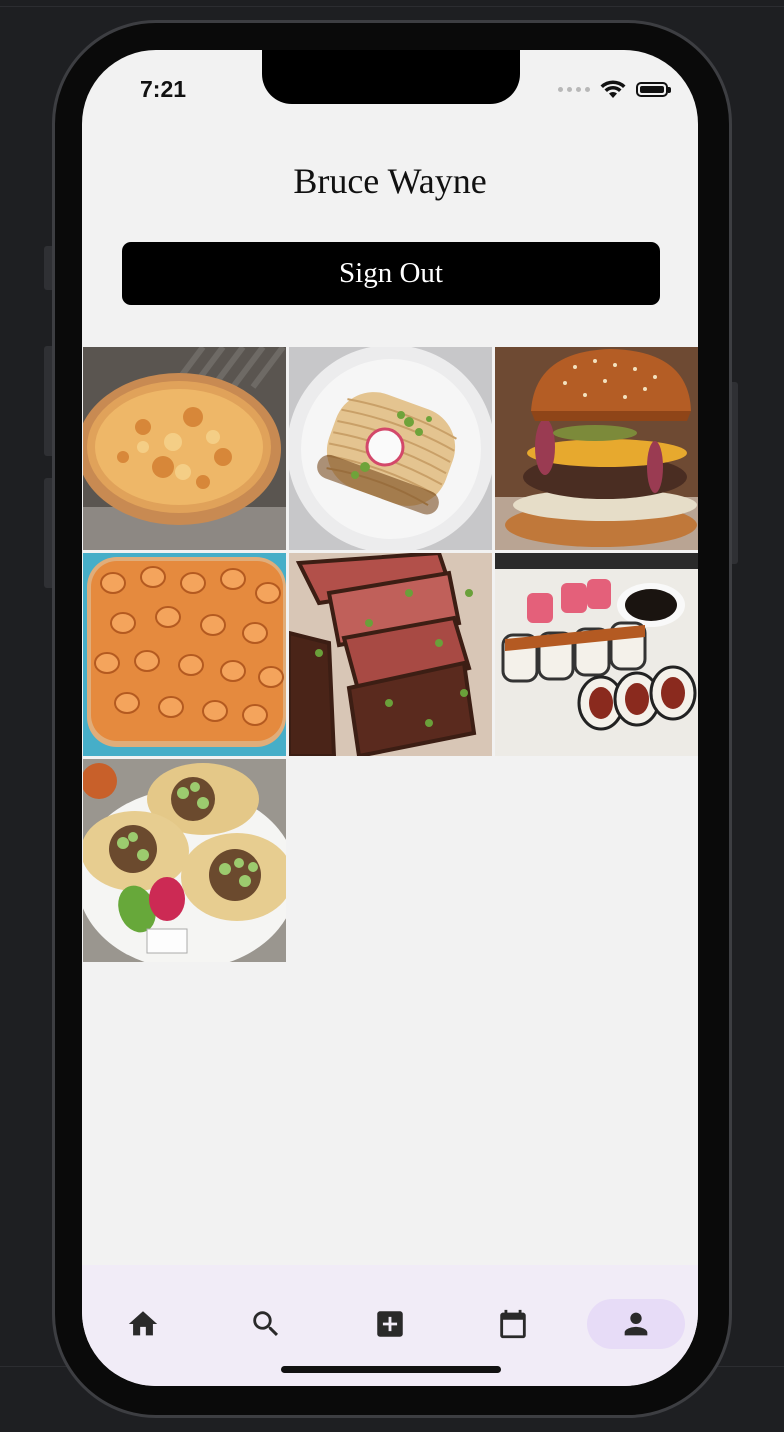  What do you see at coordinates (390, 181) in the screenshot?
I see `profile-name: Bruce Wayne` at bounding box center [390, 181].